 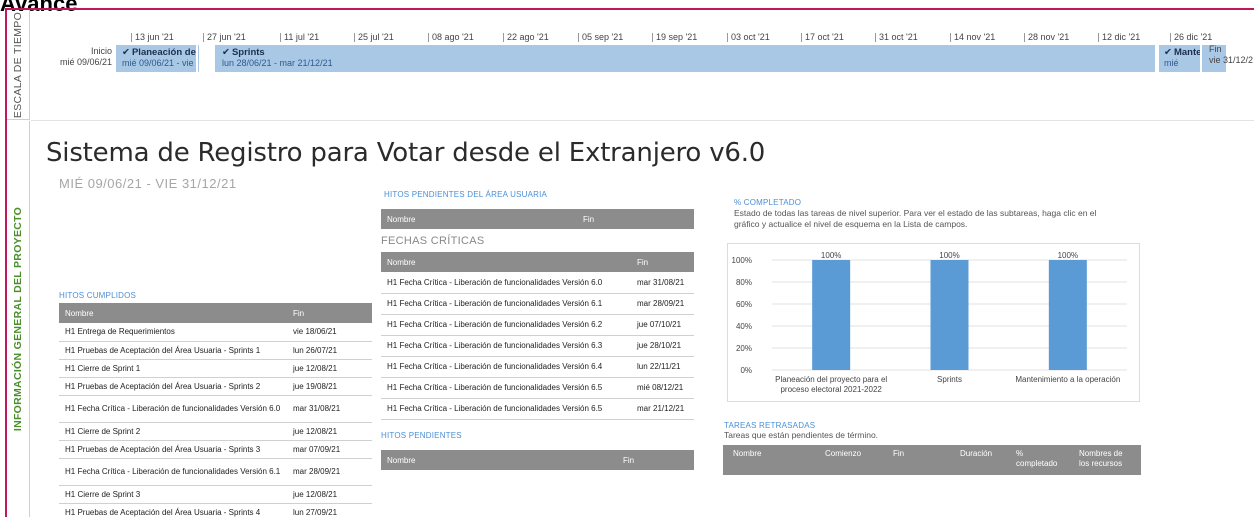 I want to click on cell-fin: mar 31/08/21, so click(x=662, y=283).